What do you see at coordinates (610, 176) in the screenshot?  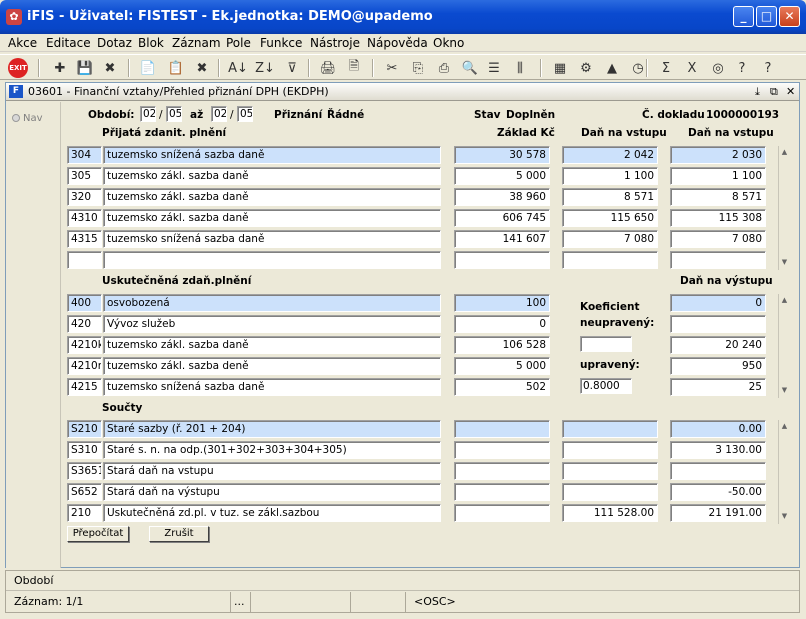 I see `row-dan-vstup-field: 1 100` at bounding box center [610, 176].